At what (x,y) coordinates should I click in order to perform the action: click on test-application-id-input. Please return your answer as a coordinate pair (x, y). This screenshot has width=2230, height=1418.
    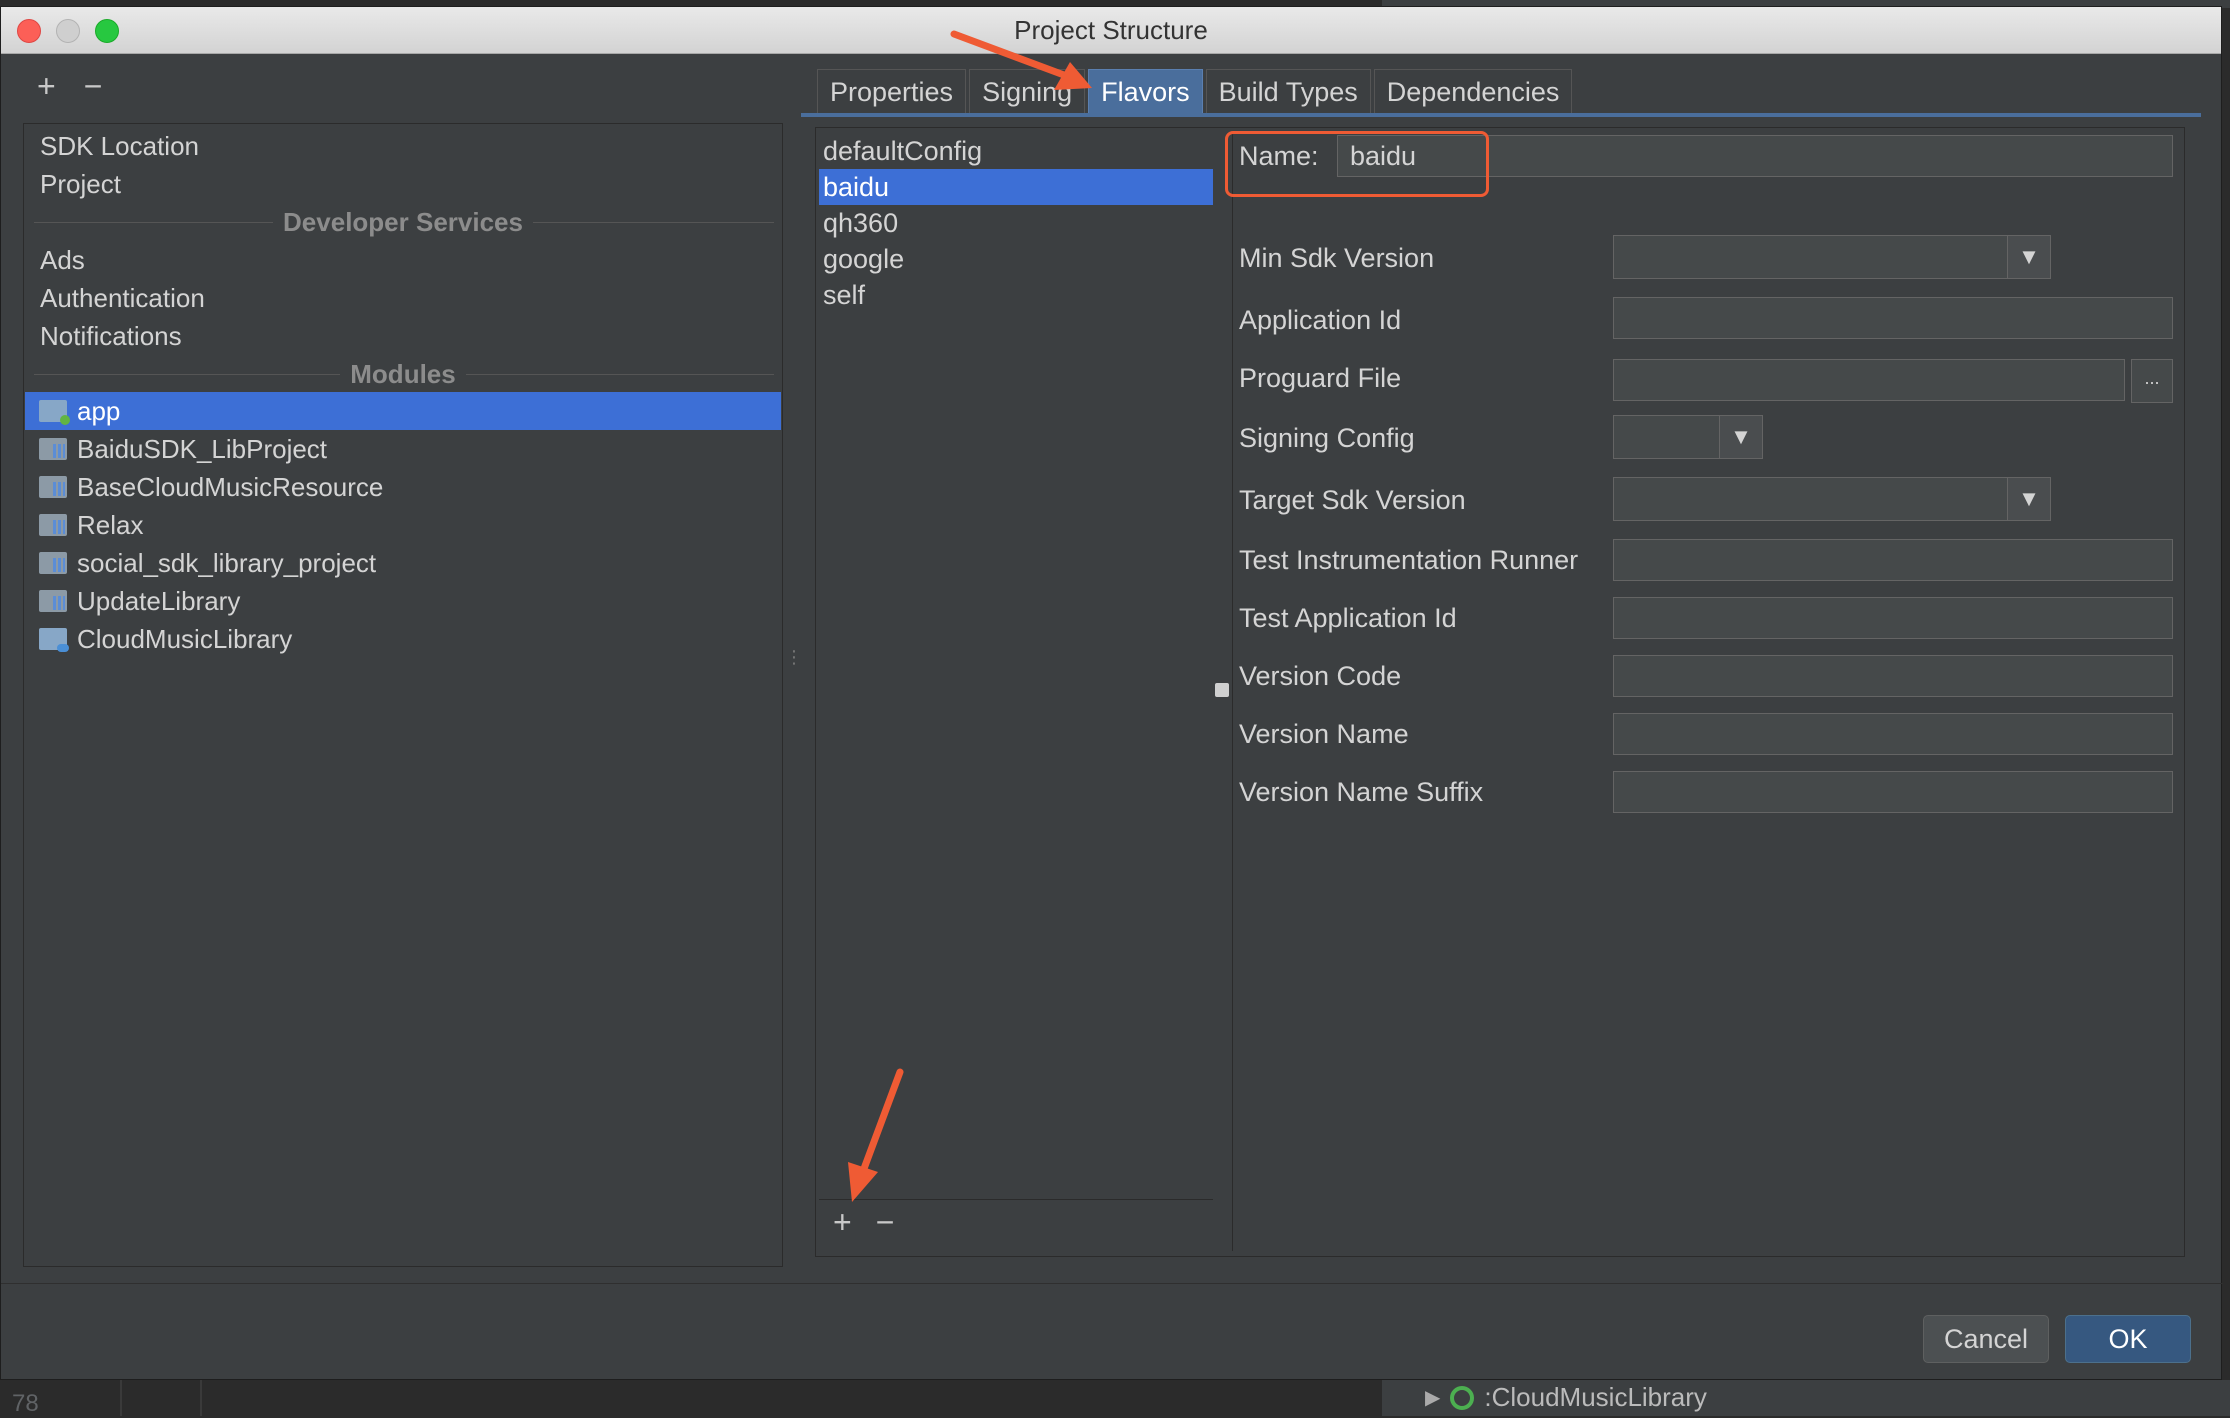
    Looking at the image, I should click on (1893, 618).